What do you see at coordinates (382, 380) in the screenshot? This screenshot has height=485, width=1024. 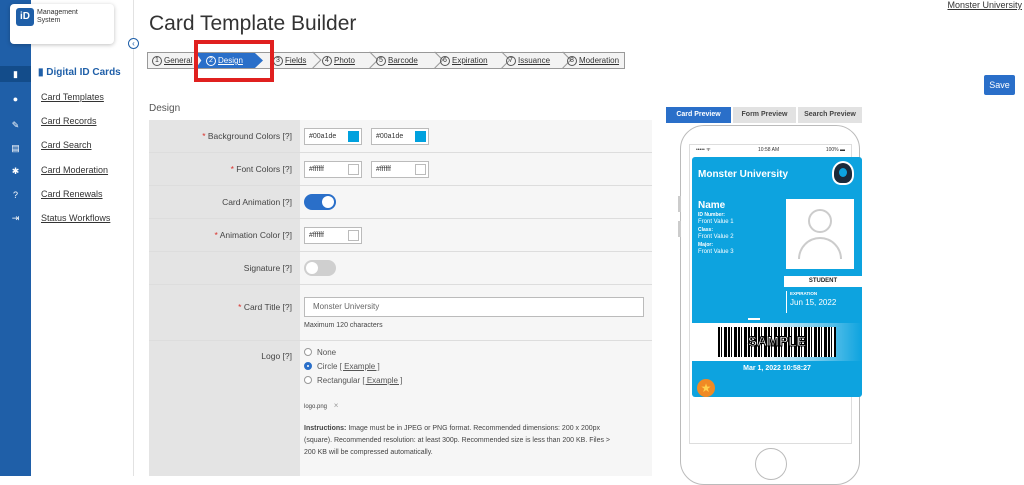 I see `rectangular-example-link: [ Example ]` at bounding box center [382, 380].